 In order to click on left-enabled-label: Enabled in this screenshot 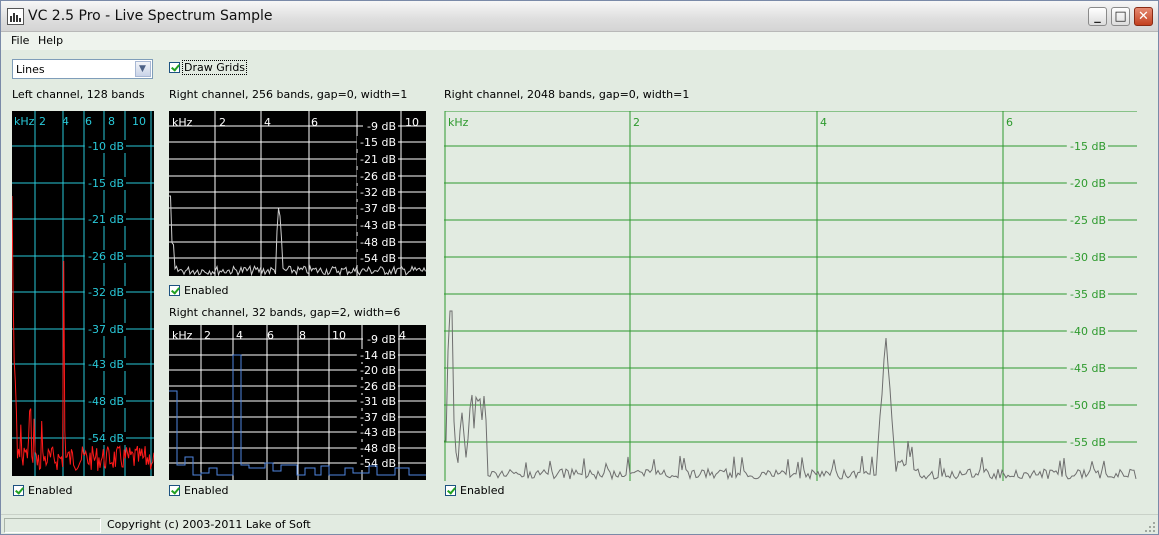, I will do `click(50, 490)`.